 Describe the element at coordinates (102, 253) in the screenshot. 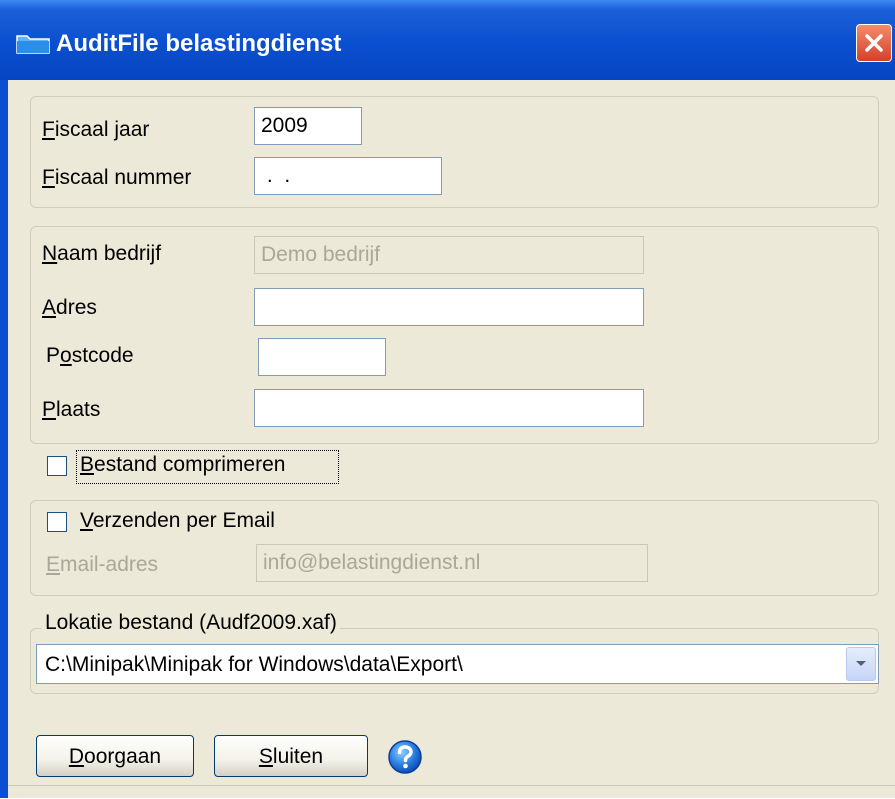

I see `company-name-label: Naam bedrijf` at that location.